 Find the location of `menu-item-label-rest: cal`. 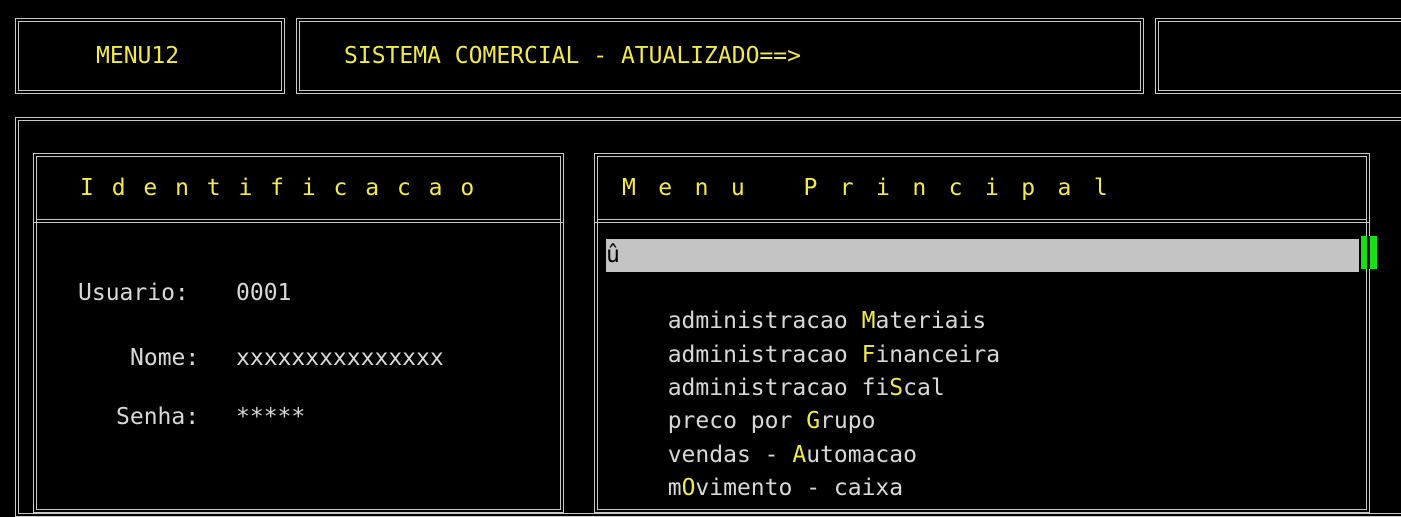

menu-item-label-rest: cal is located at coordinates (924, 388).